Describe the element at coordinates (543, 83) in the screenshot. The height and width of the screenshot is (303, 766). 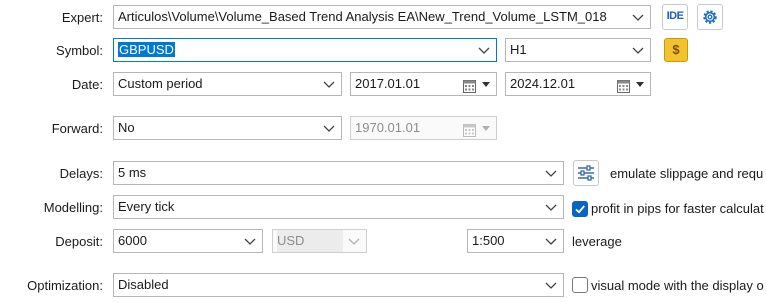
I see `end-date-value: 2024.12.01` at that location.